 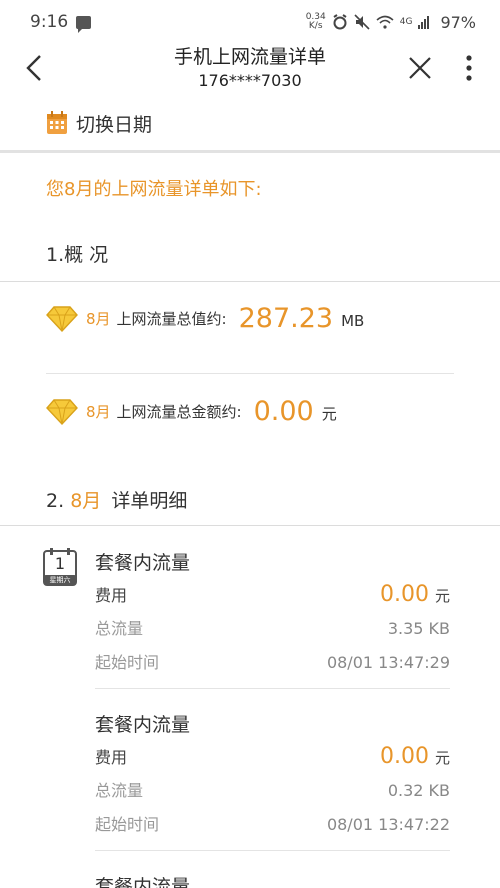 I want to click on wifi-icon, so click(x=385, y=22).